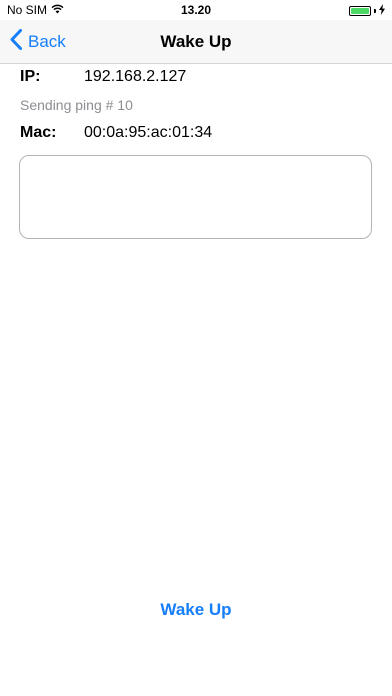 The image size is (392, 696). What do you see at coordinates (195, 197) in the screenshot?
I see `log-text-area` at bounding box center [195, 197].